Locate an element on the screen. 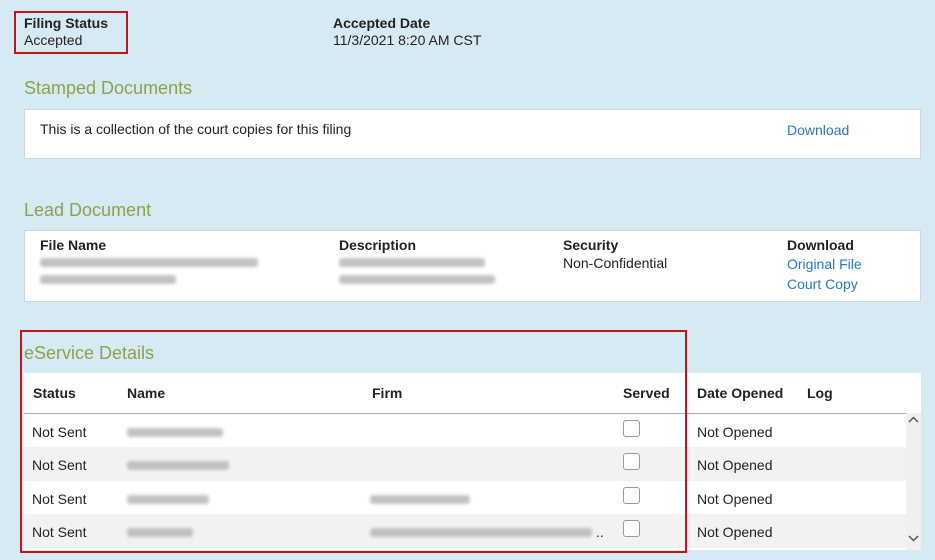 This screenshot has width=935, height=560. lead-court-copy-link: Court Copy is located at coordinates (822, 284).